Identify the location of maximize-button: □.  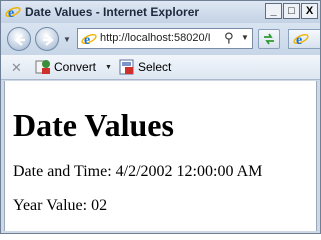
(291, 11).